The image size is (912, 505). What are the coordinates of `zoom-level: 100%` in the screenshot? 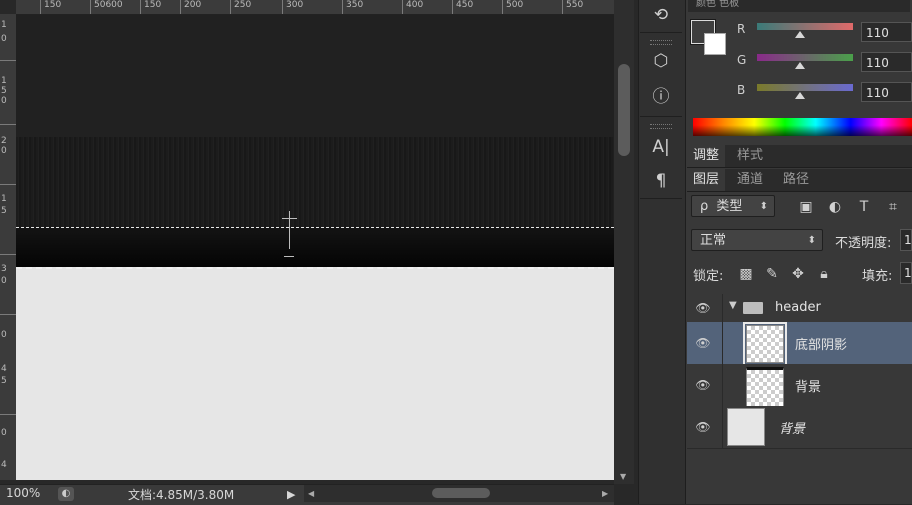 It's located at (23, 493).